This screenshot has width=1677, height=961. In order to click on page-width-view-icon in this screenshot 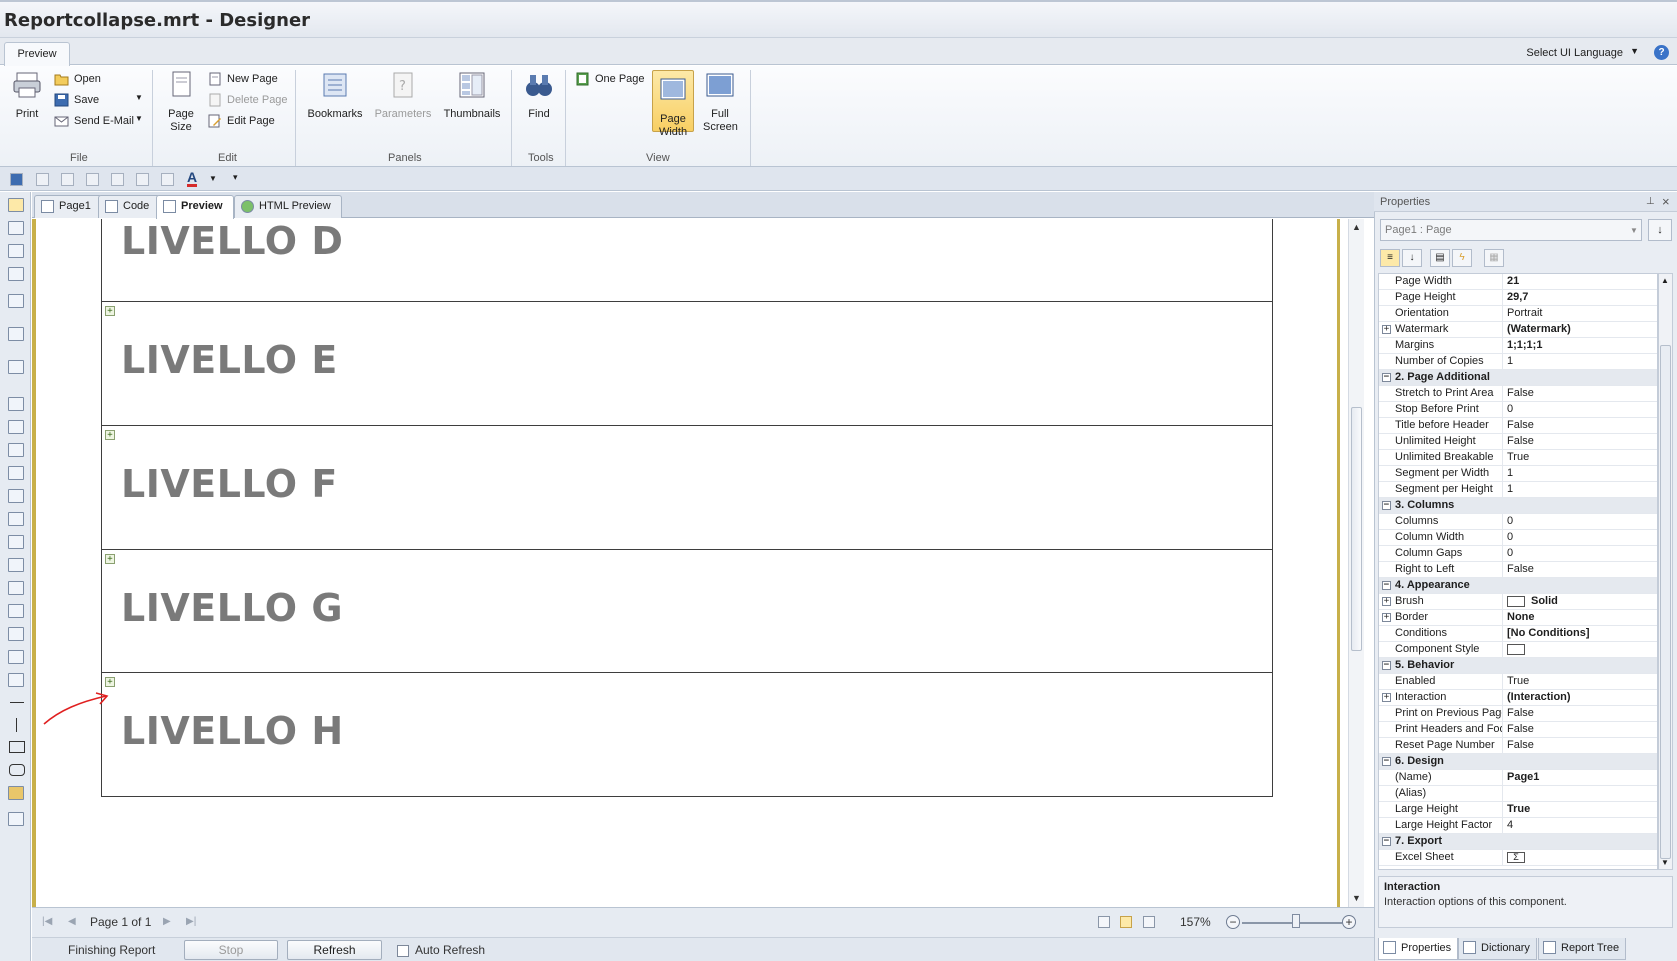, I will do `click(1126, 922)`.